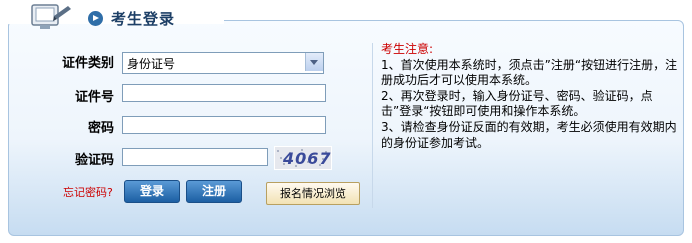 The width and height of the screenshot is (692, 243). I want to click on chevron-down-icon, so click(314, 62).